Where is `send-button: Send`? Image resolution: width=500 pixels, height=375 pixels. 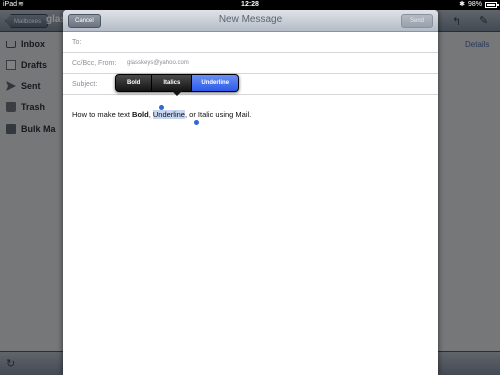
send-button: Send is located at coordinates (416, 21).